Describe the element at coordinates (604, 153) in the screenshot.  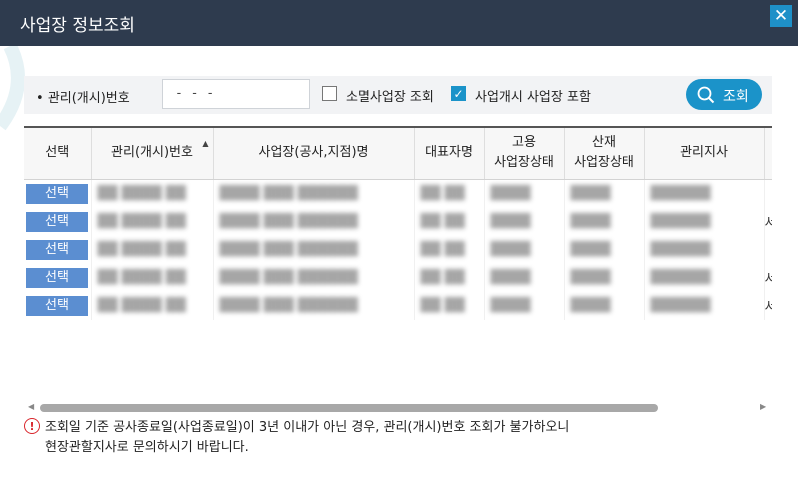
I see `col-header-industrial-status: 산재 사업장상태` at that location.